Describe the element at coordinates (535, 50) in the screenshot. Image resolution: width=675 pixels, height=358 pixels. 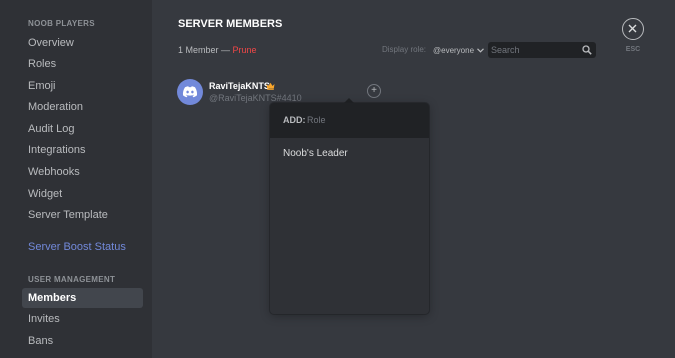
I see `search-input` at that location.